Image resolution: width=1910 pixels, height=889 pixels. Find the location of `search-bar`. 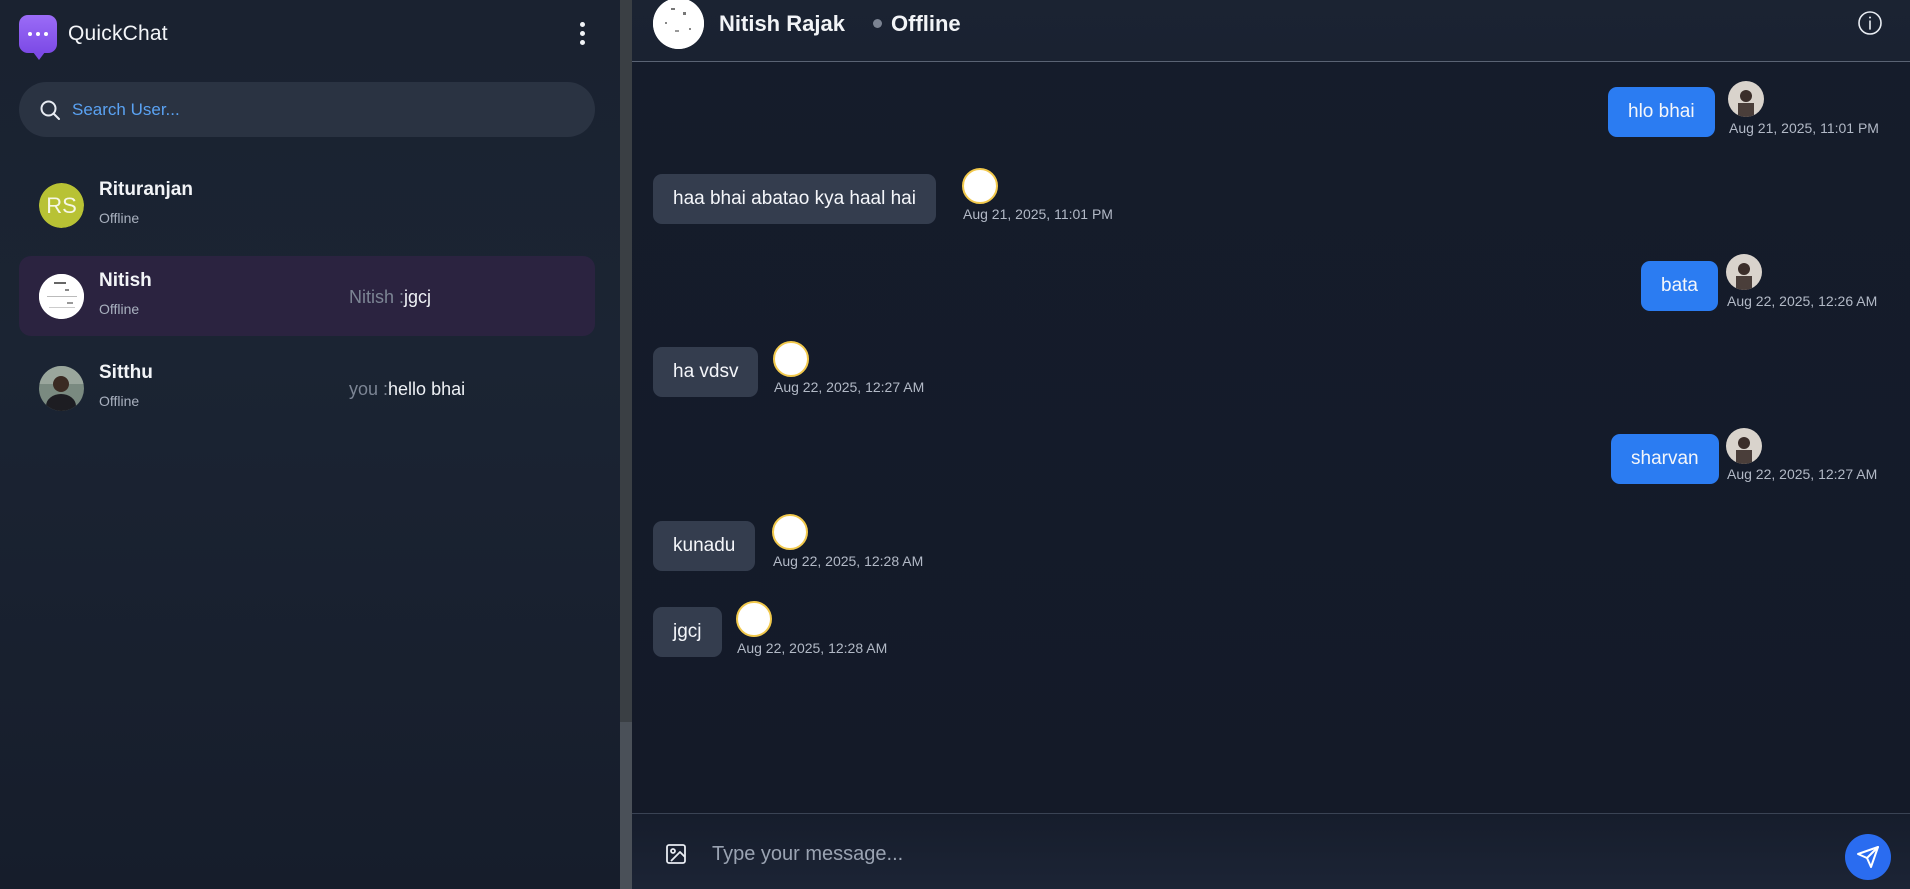

search-bar is located at coordinates (307, 109).